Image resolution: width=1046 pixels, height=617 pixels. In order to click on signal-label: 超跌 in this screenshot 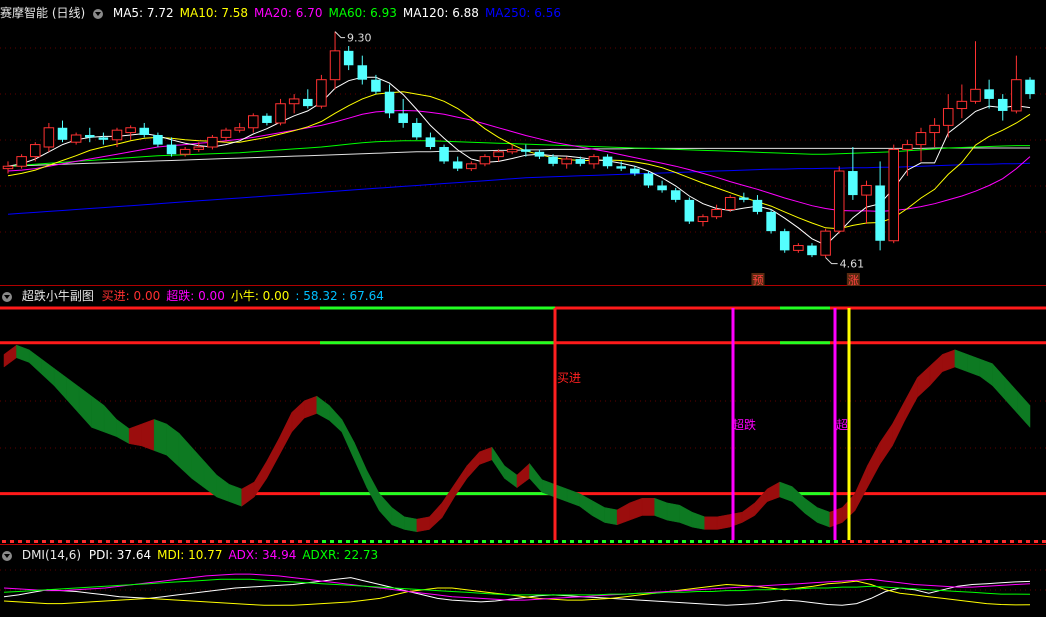, I will do `click(744, 424)`.